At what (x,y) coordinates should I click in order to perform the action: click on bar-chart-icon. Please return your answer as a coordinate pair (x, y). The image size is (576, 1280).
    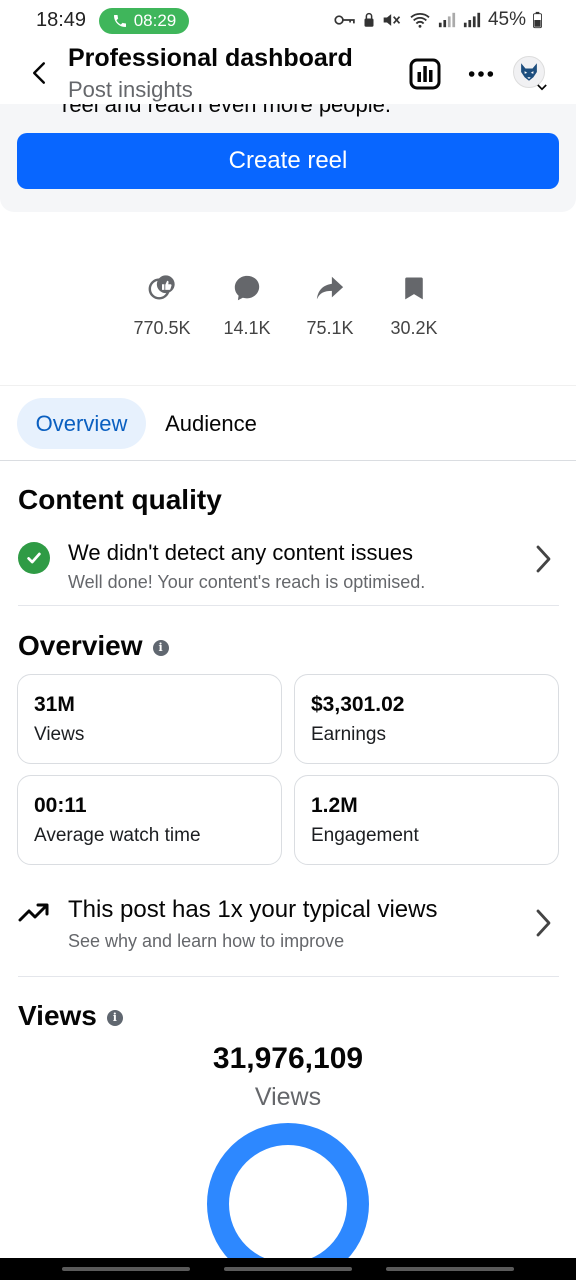
    Looking at the image, I should click on (425, 74).